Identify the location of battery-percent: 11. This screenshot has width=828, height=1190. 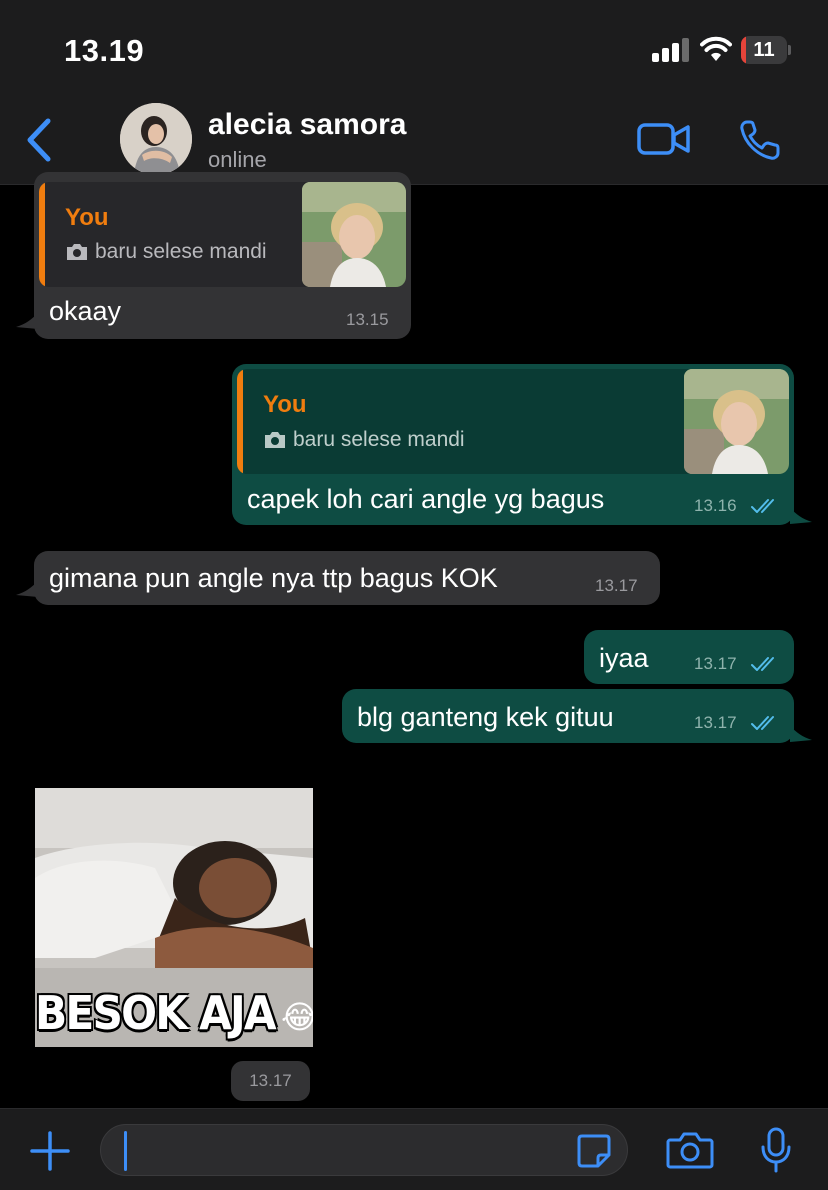
(764, 50).